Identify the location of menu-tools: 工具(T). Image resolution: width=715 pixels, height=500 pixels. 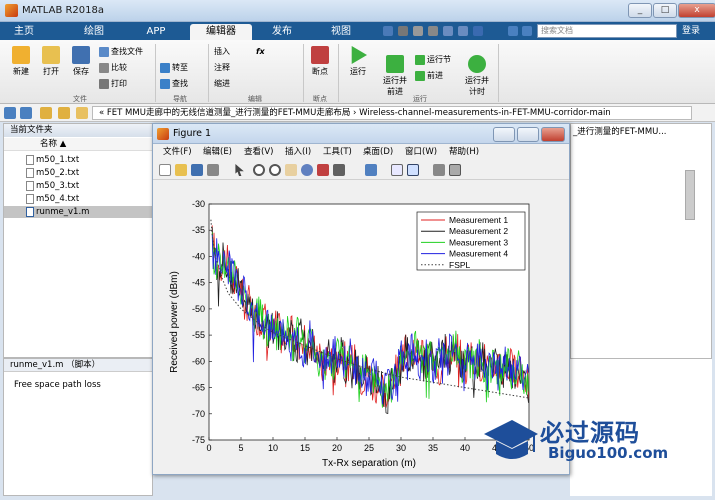
(337, 152).